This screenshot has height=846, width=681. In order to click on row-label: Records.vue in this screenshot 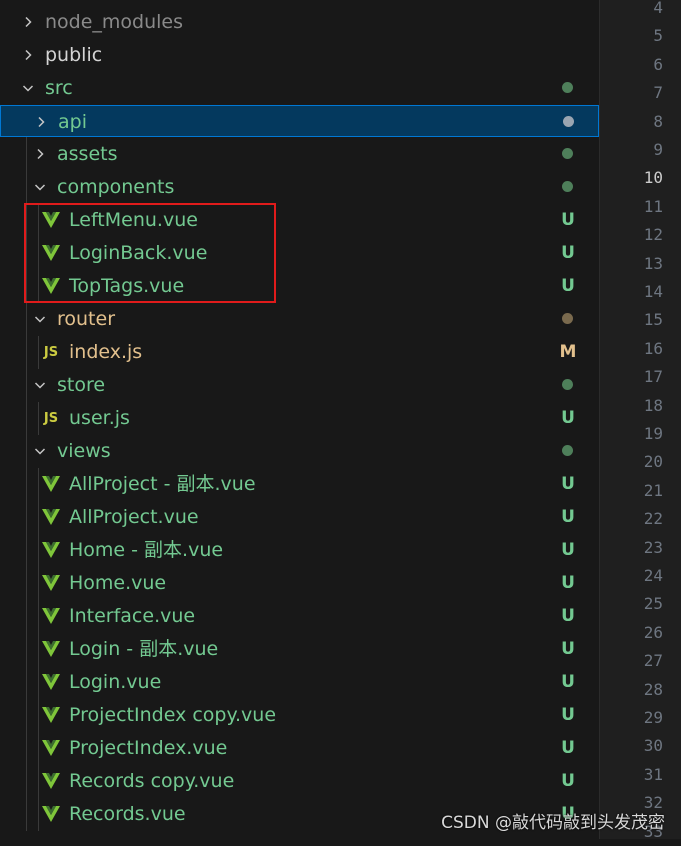, I will do `click(127, 814)`.